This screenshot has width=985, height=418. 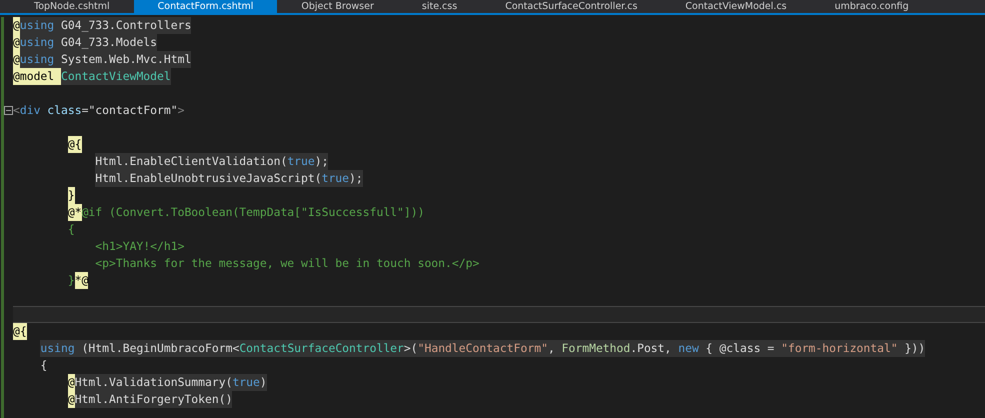 I want to click on document-tab: Object Browser, so click(x=337, y=6).